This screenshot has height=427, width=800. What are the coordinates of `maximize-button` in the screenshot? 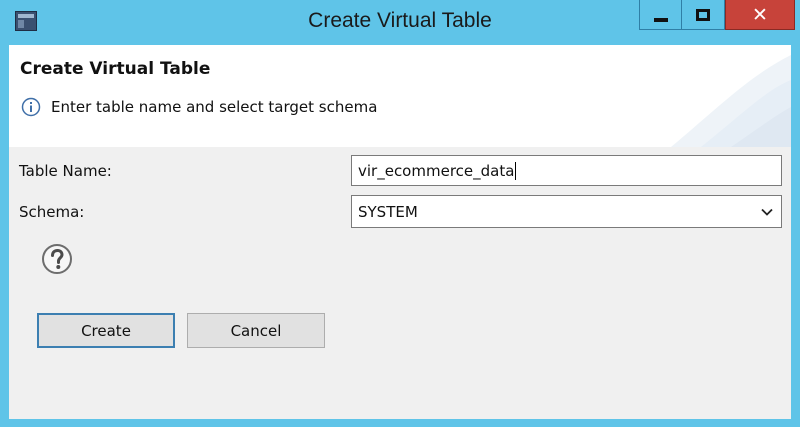 It's located at (703, 15).